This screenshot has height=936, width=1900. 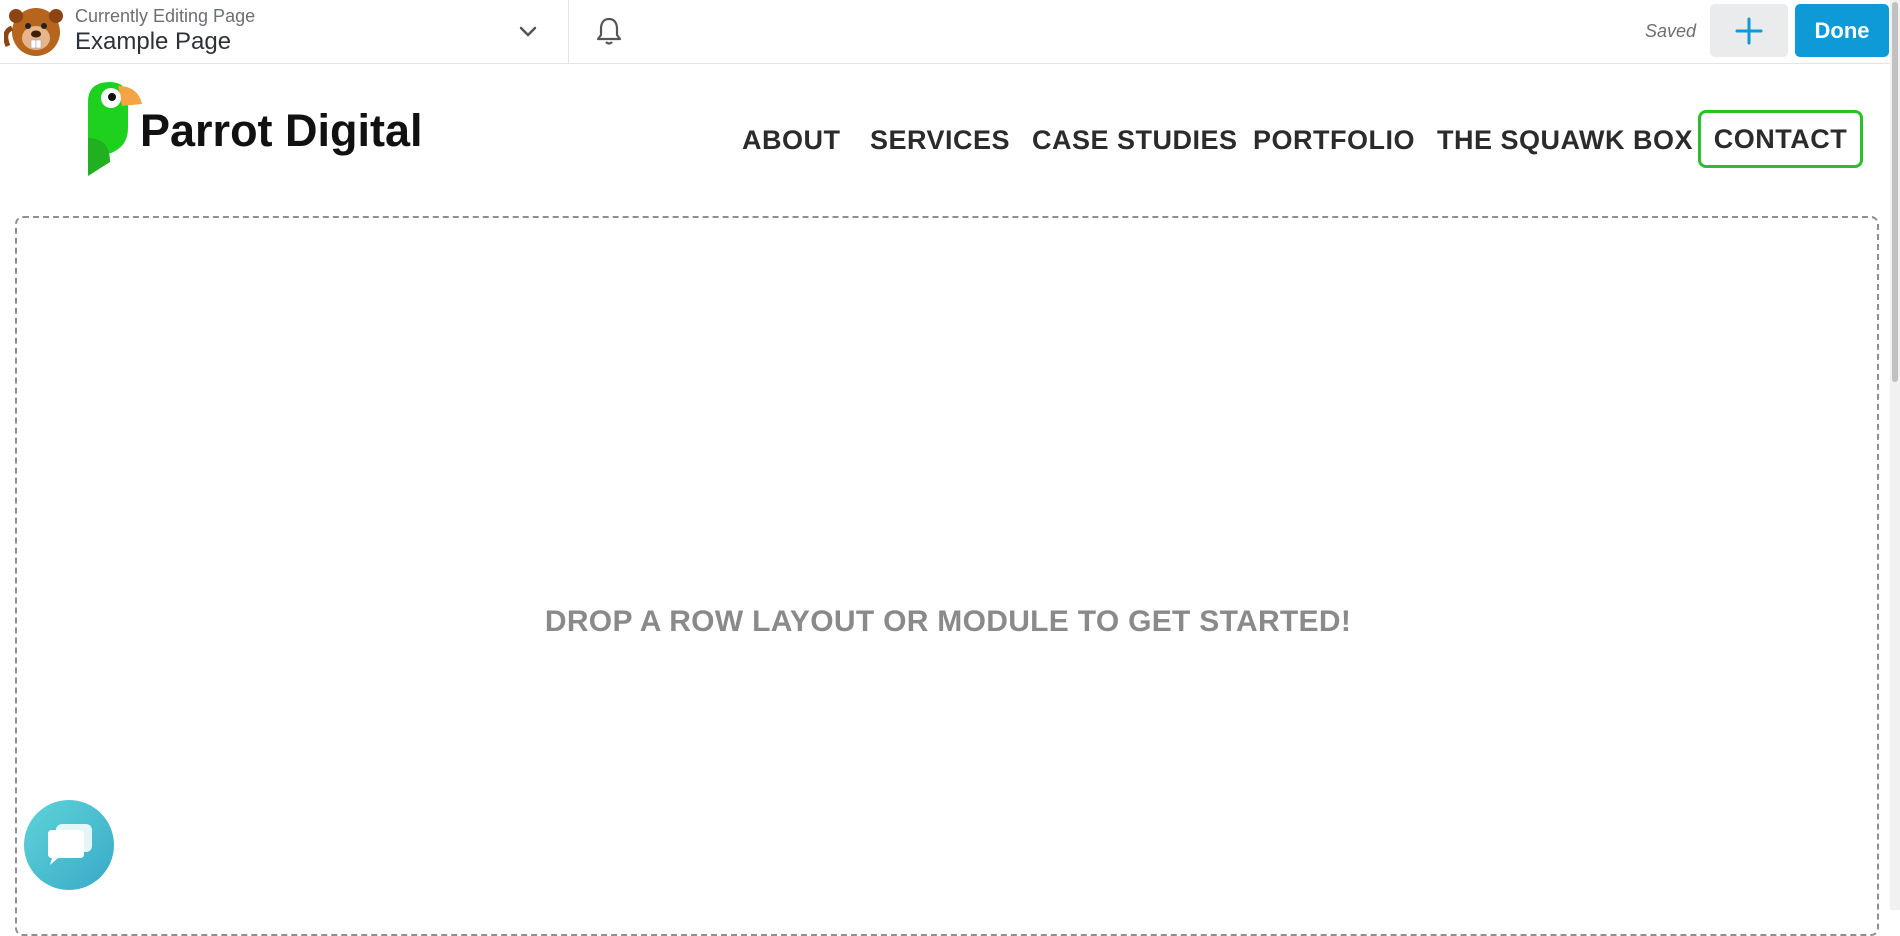 What do you see at coordinates (528, 32) in the screenshot?
I see `chevron-down-icon` at bounding box center [528, 32].